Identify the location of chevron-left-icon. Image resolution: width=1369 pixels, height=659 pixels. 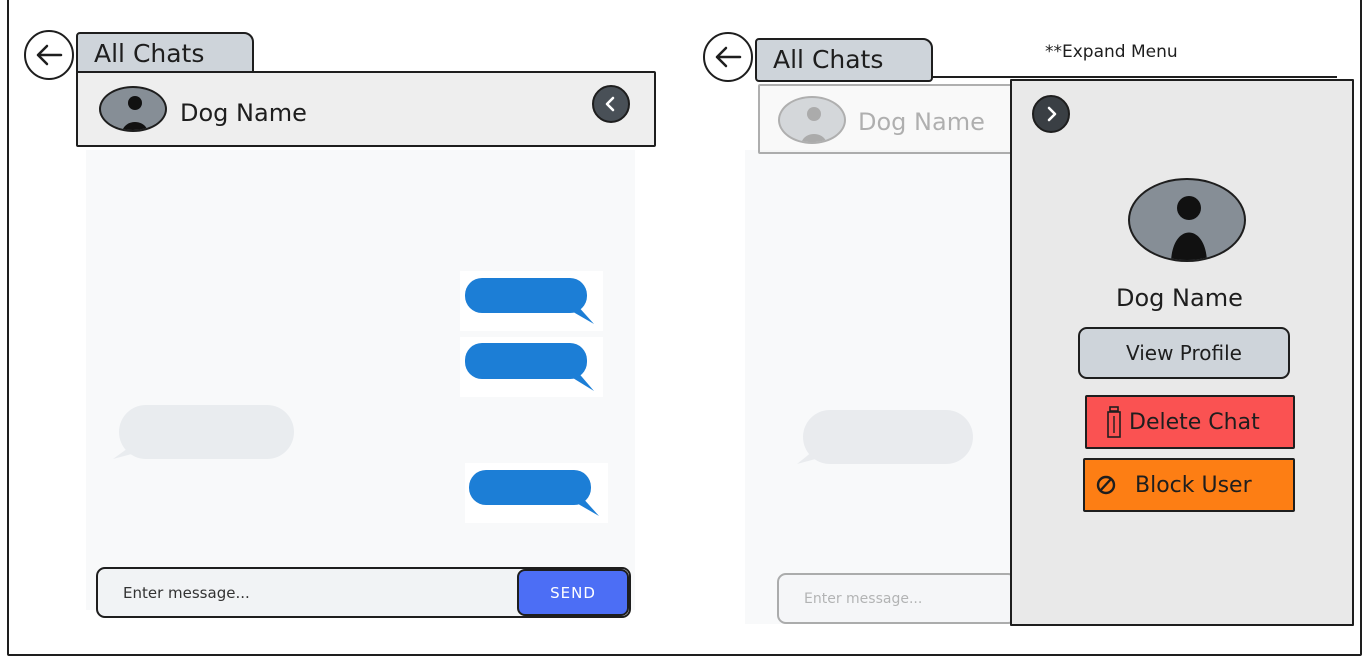
(610, 104).